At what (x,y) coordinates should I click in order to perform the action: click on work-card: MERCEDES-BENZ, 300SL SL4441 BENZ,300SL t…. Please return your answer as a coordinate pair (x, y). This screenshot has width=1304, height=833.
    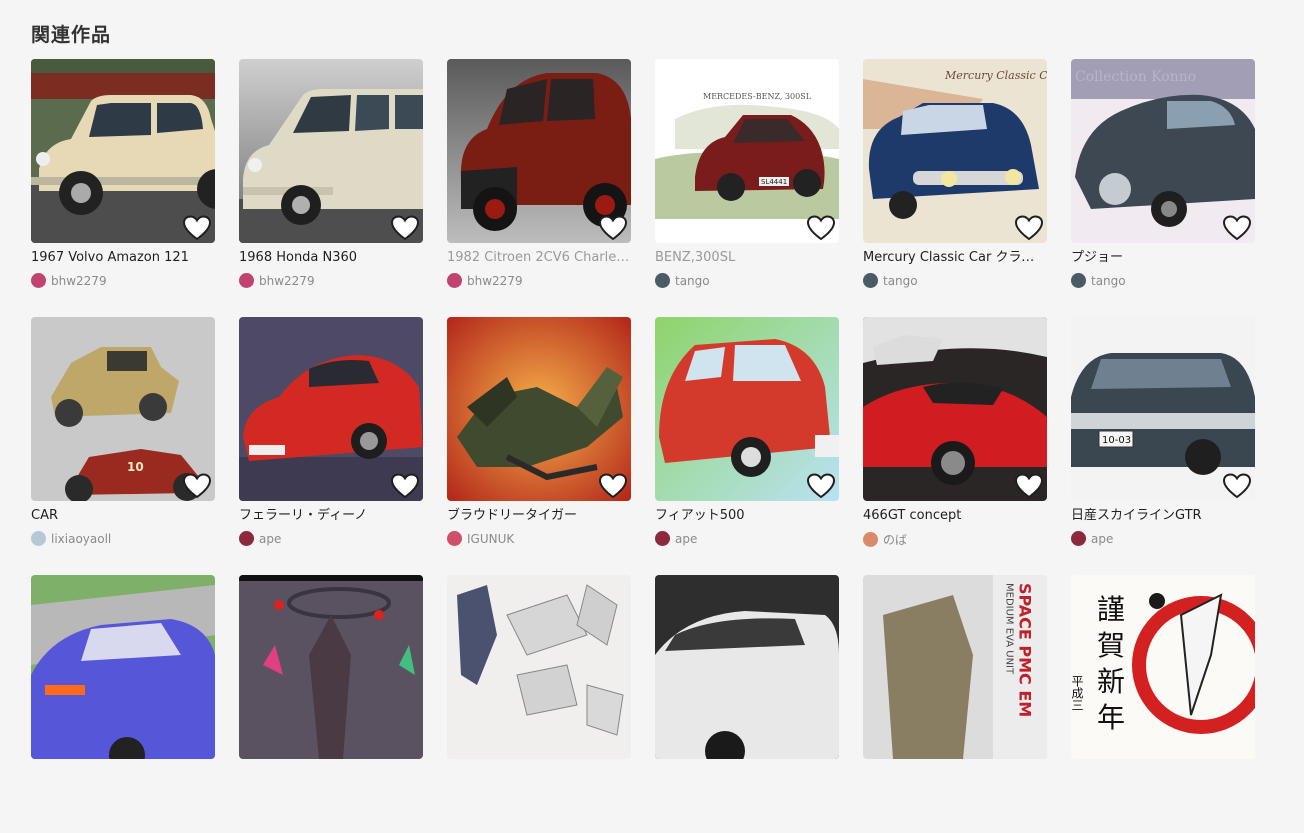
    Looking at the image, I should click on (747, 188).